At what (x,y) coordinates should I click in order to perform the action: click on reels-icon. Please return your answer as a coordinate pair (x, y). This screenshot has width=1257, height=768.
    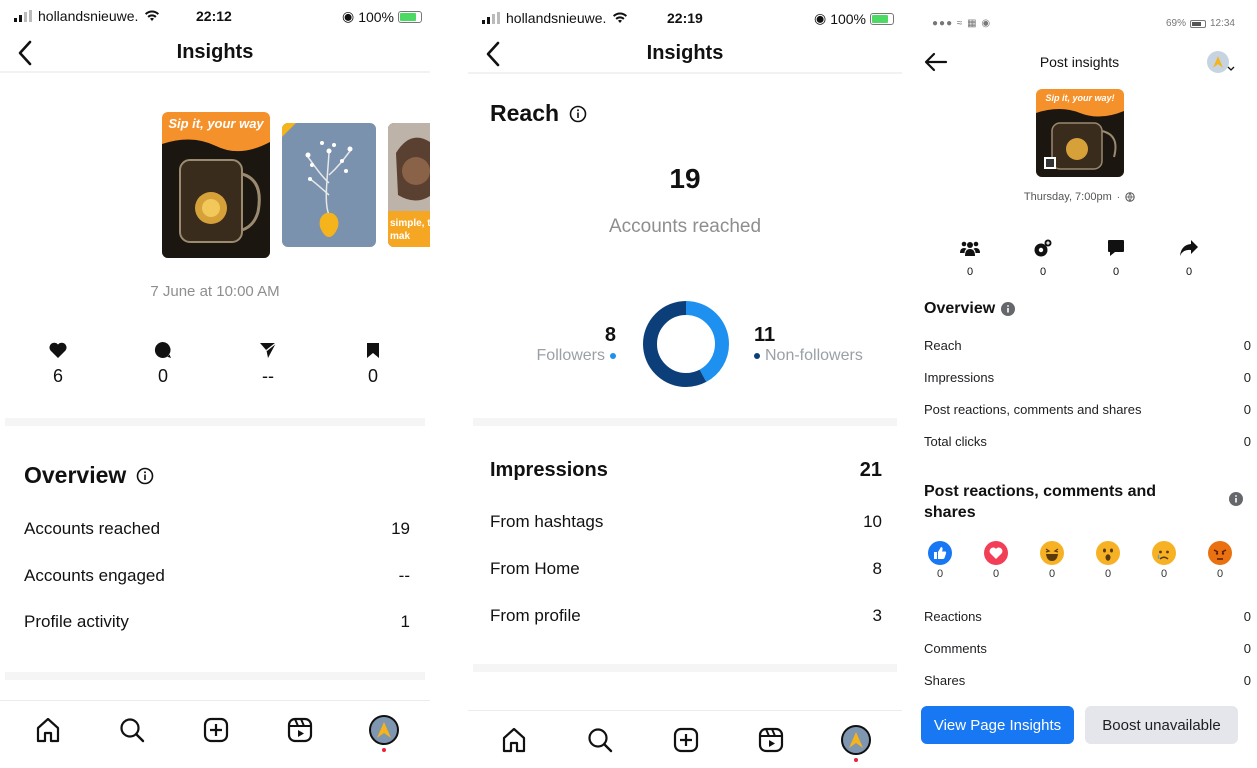
    Looking at the image, I should click on (771, 740).